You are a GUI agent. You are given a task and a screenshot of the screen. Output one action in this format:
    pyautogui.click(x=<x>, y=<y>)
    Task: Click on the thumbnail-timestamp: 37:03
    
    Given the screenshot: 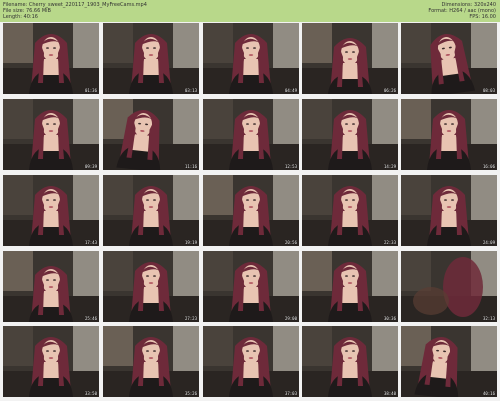 What is the action you would take?
    pyautogui.click(x=290, y=393)
    